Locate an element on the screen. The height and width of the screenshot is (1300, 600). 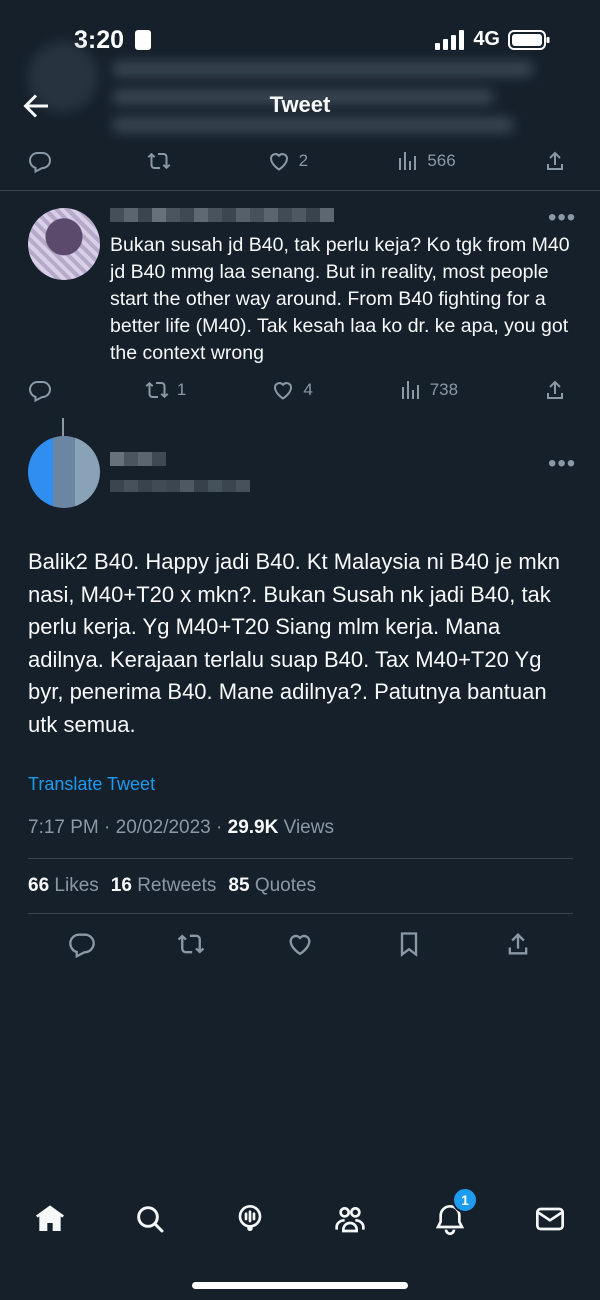
display-name-redacted is located at coordinates (138, 459).